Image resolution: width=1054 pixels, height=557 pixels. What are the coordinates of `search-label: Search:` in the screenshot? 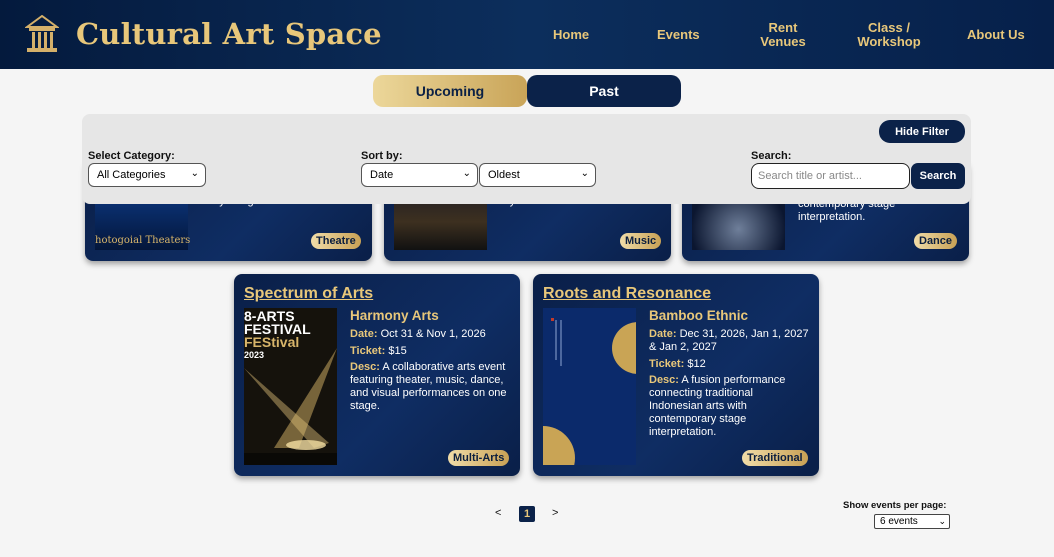 It's located at (771, 156).